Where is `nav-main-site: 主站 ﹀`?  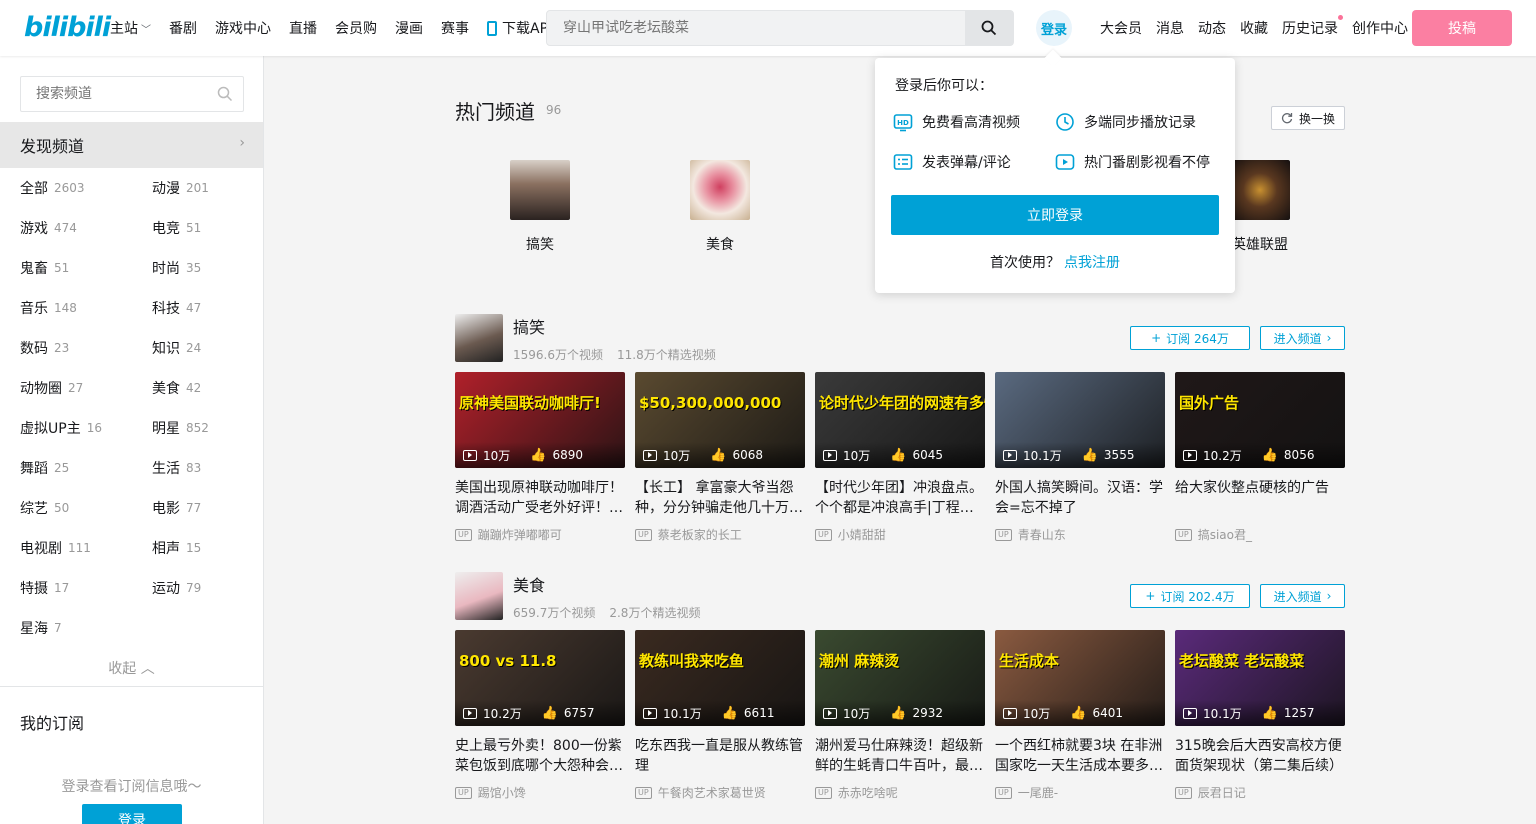
nav-main-site: 主站 ﹀ is located at coordinates (130, 28).